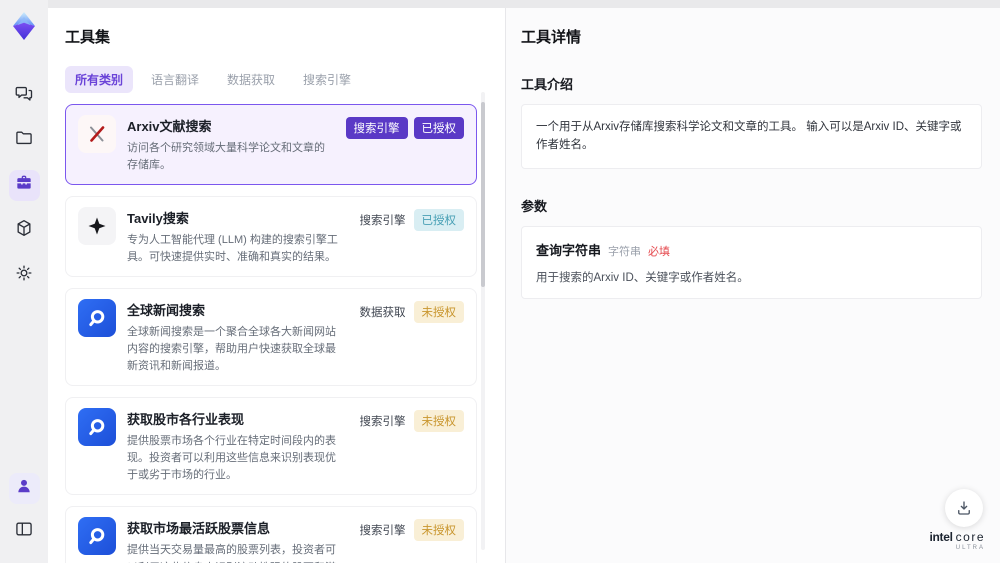 This screenshot has width=1000, height=563. I want to click on arxiv-icon, so click(97, 134).